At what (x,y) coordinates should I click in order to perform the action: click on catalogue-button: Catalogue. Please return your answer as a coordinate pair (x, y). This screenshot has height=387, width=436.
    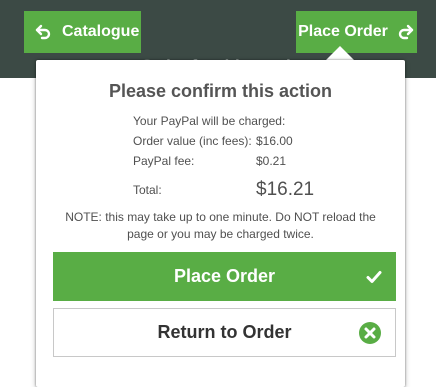
    Looking at the image, I should click on (82, 32).